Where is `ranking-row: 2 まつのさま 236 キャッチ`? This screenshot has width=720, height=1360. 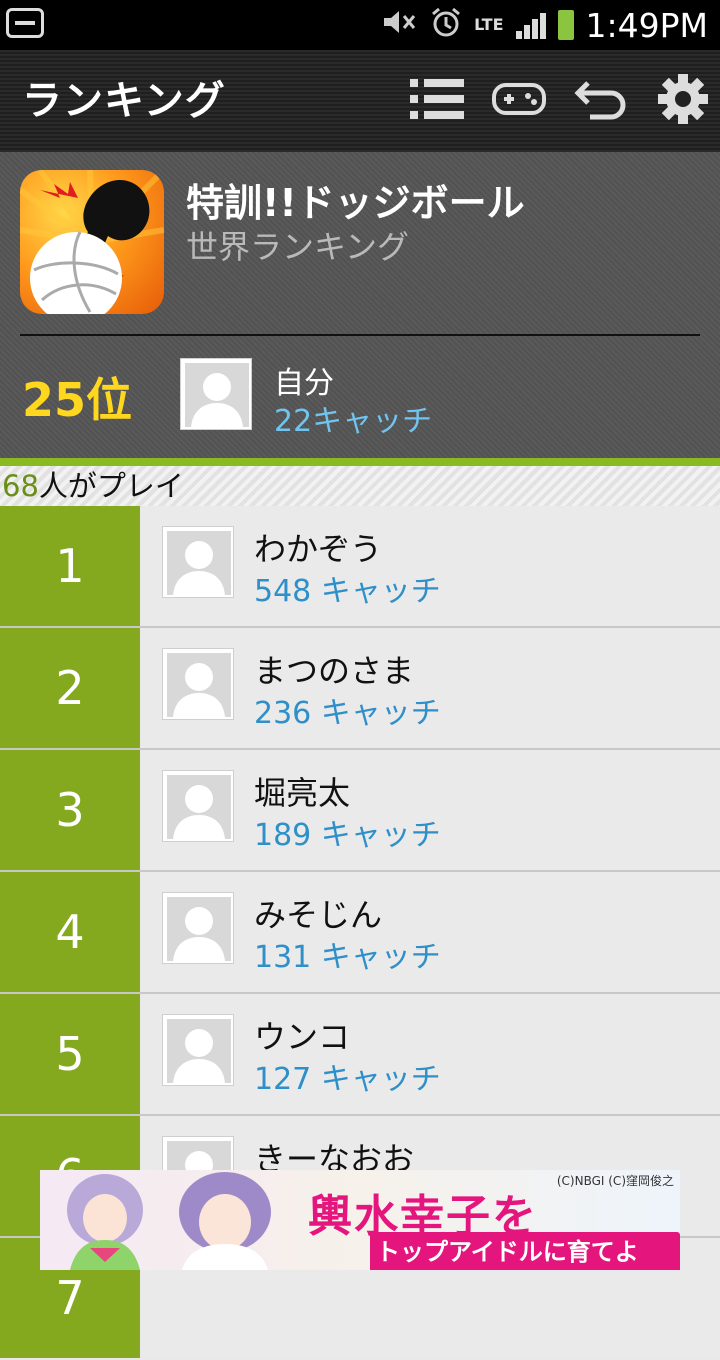
ranking-row: 2 まつのさま 236 キャッチ is located at coordinates (360, 689).